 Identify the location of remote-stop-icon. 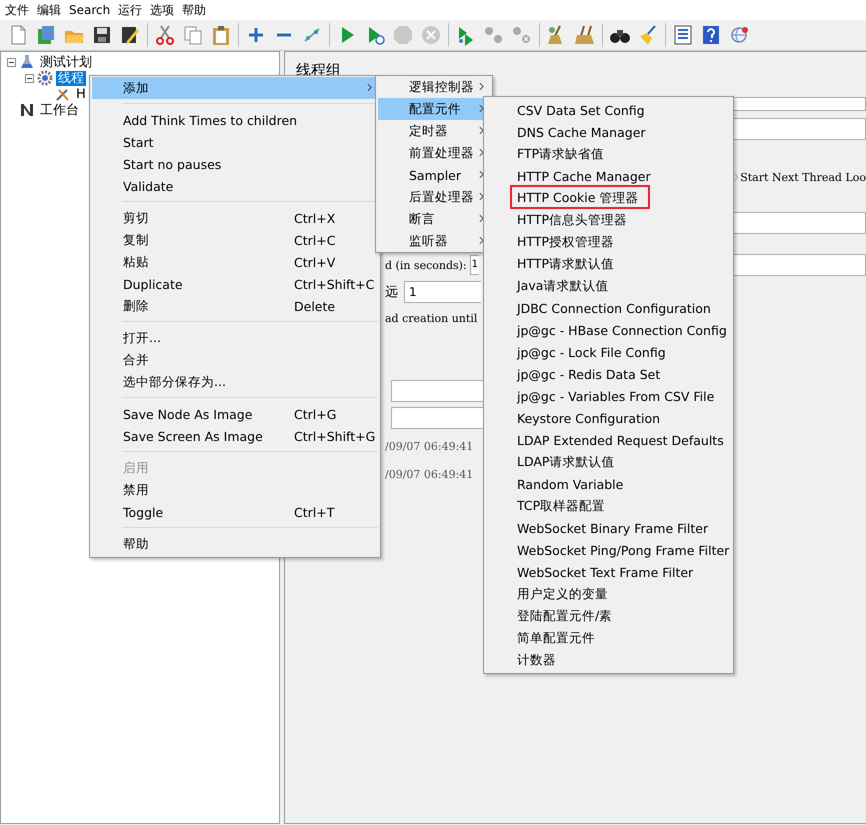
(494, 35).